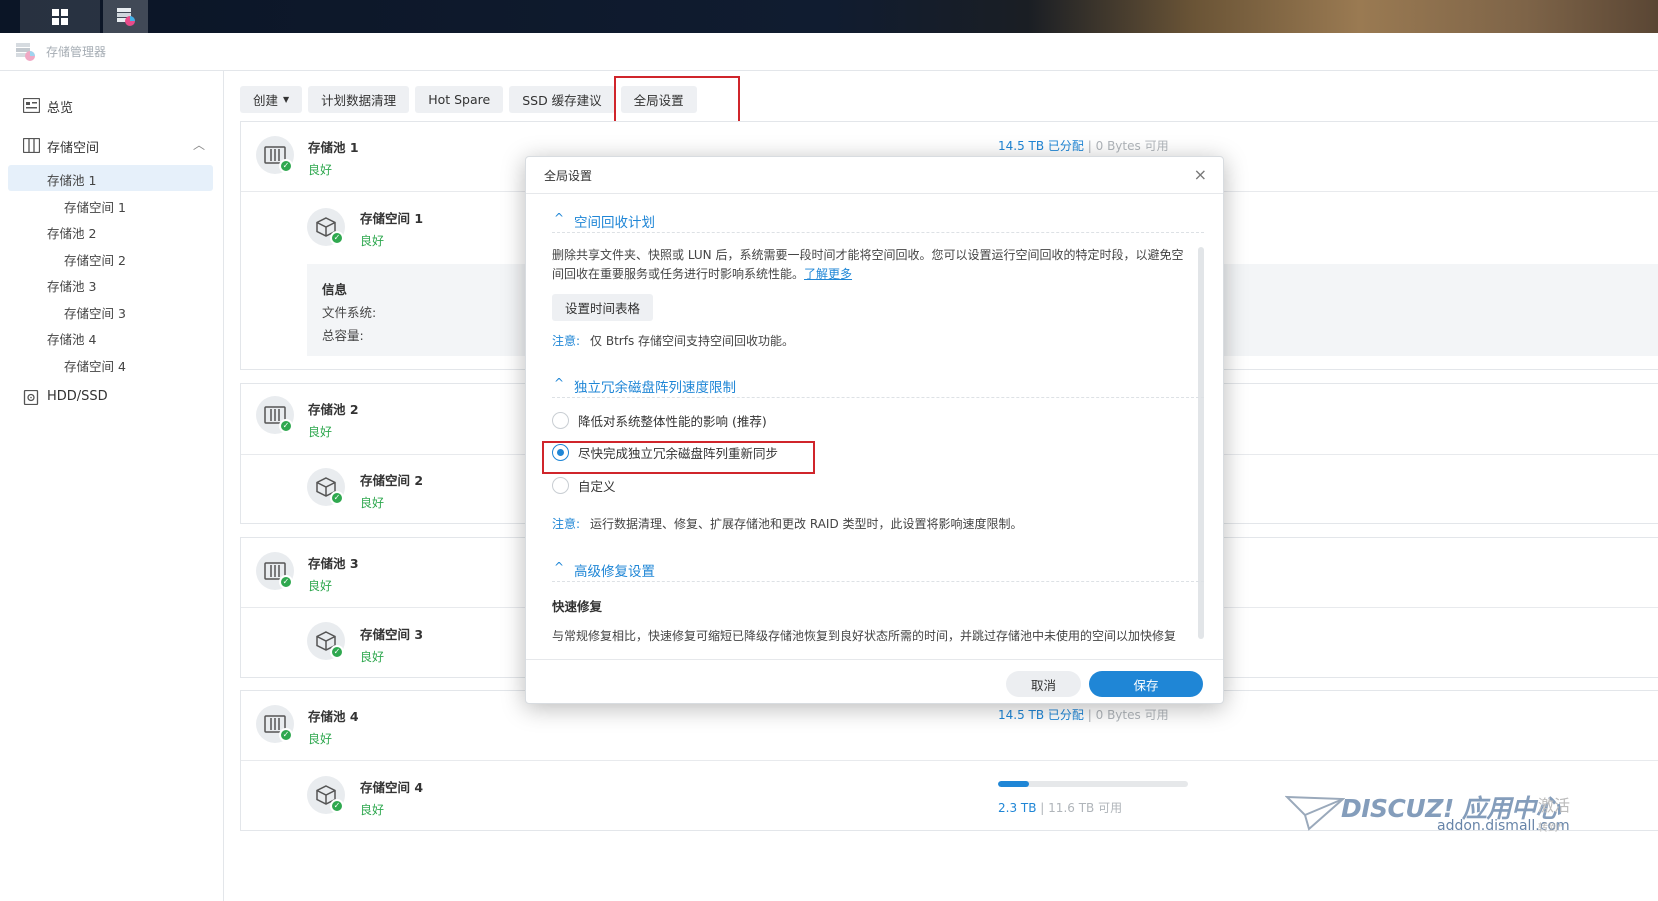 Image resolution: width=1658 pixels, height=901 pixels. Describe the element at coordinates (614, 223) in the screenshot. I see `section-title: 空间回收计划` at that location.